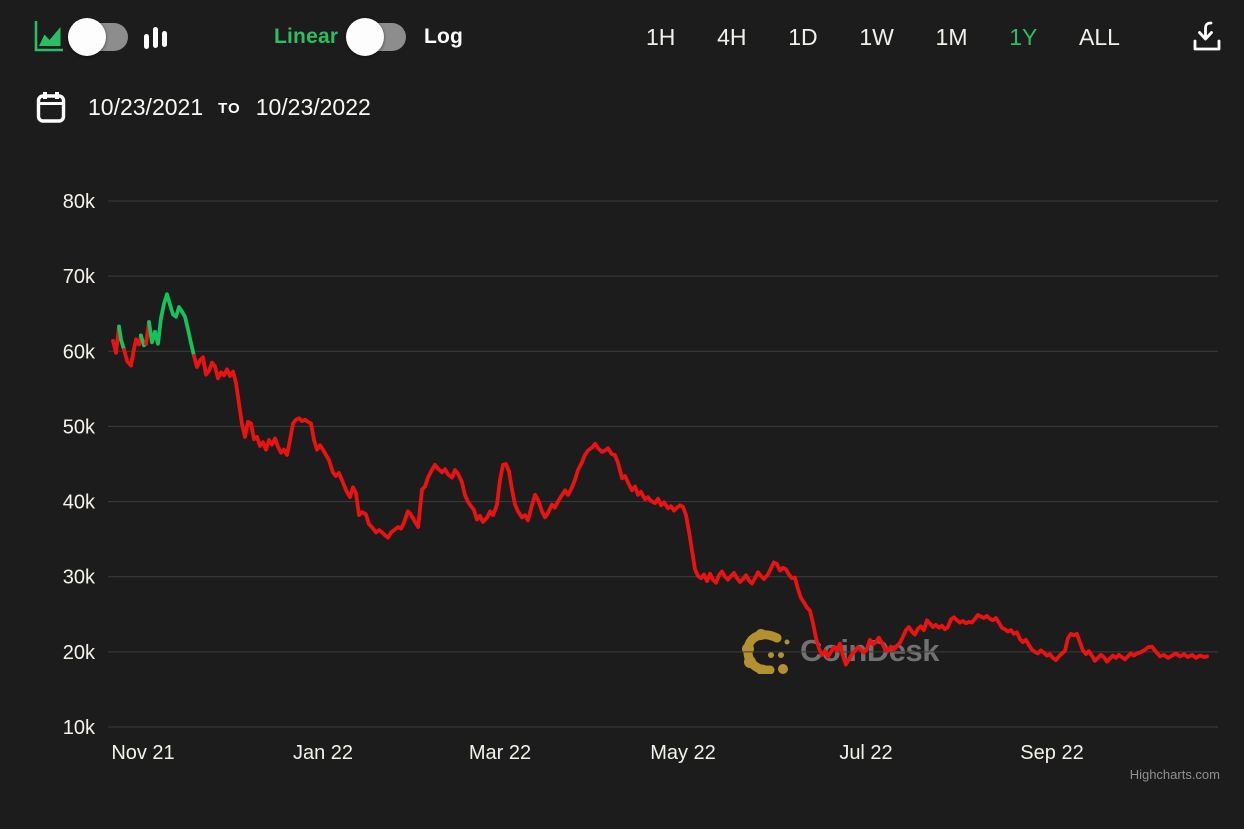  What do you see at coordinates (952, 37) in the screenshot?
I see `range-button-1m: 1M` at bounding box center [952, 37].